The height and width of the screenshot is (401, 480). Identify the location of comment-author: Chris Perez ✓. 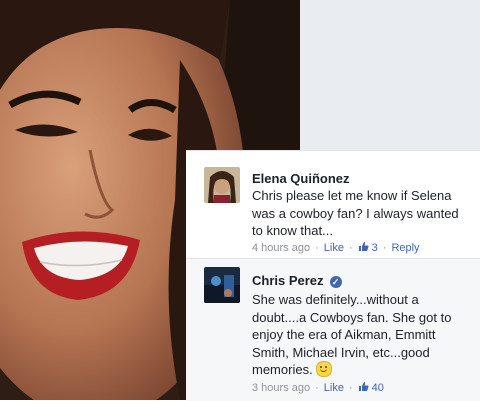
(297, 280).